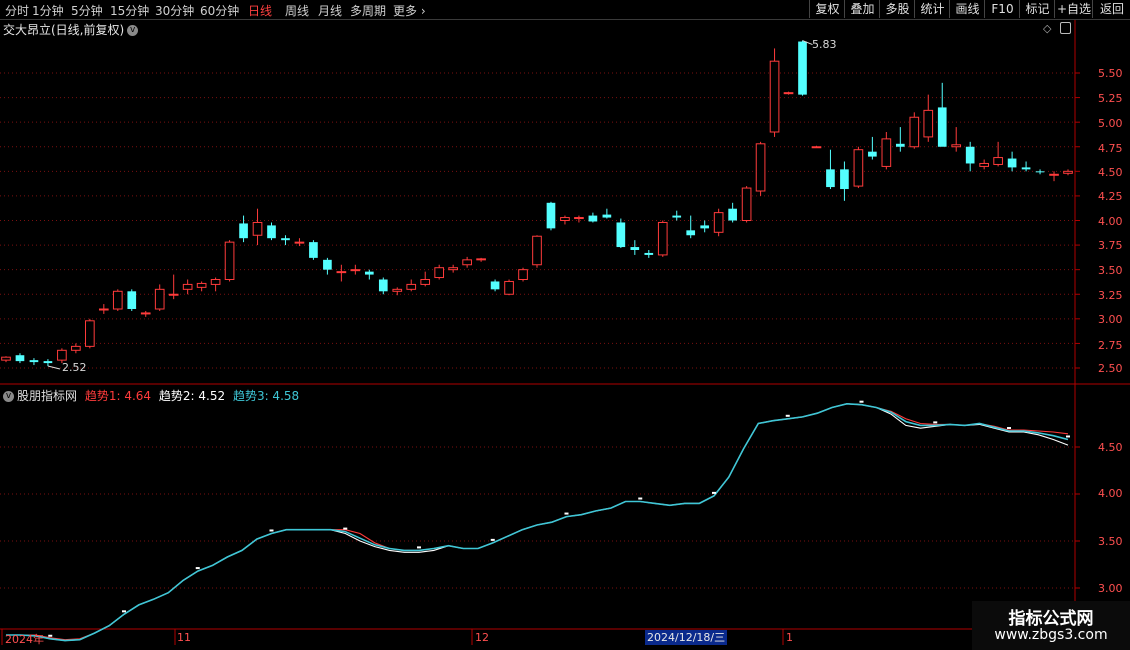 This screenshot has width=1130, height=650. I want to click on x-tick-label: 1, so click(789, 637).